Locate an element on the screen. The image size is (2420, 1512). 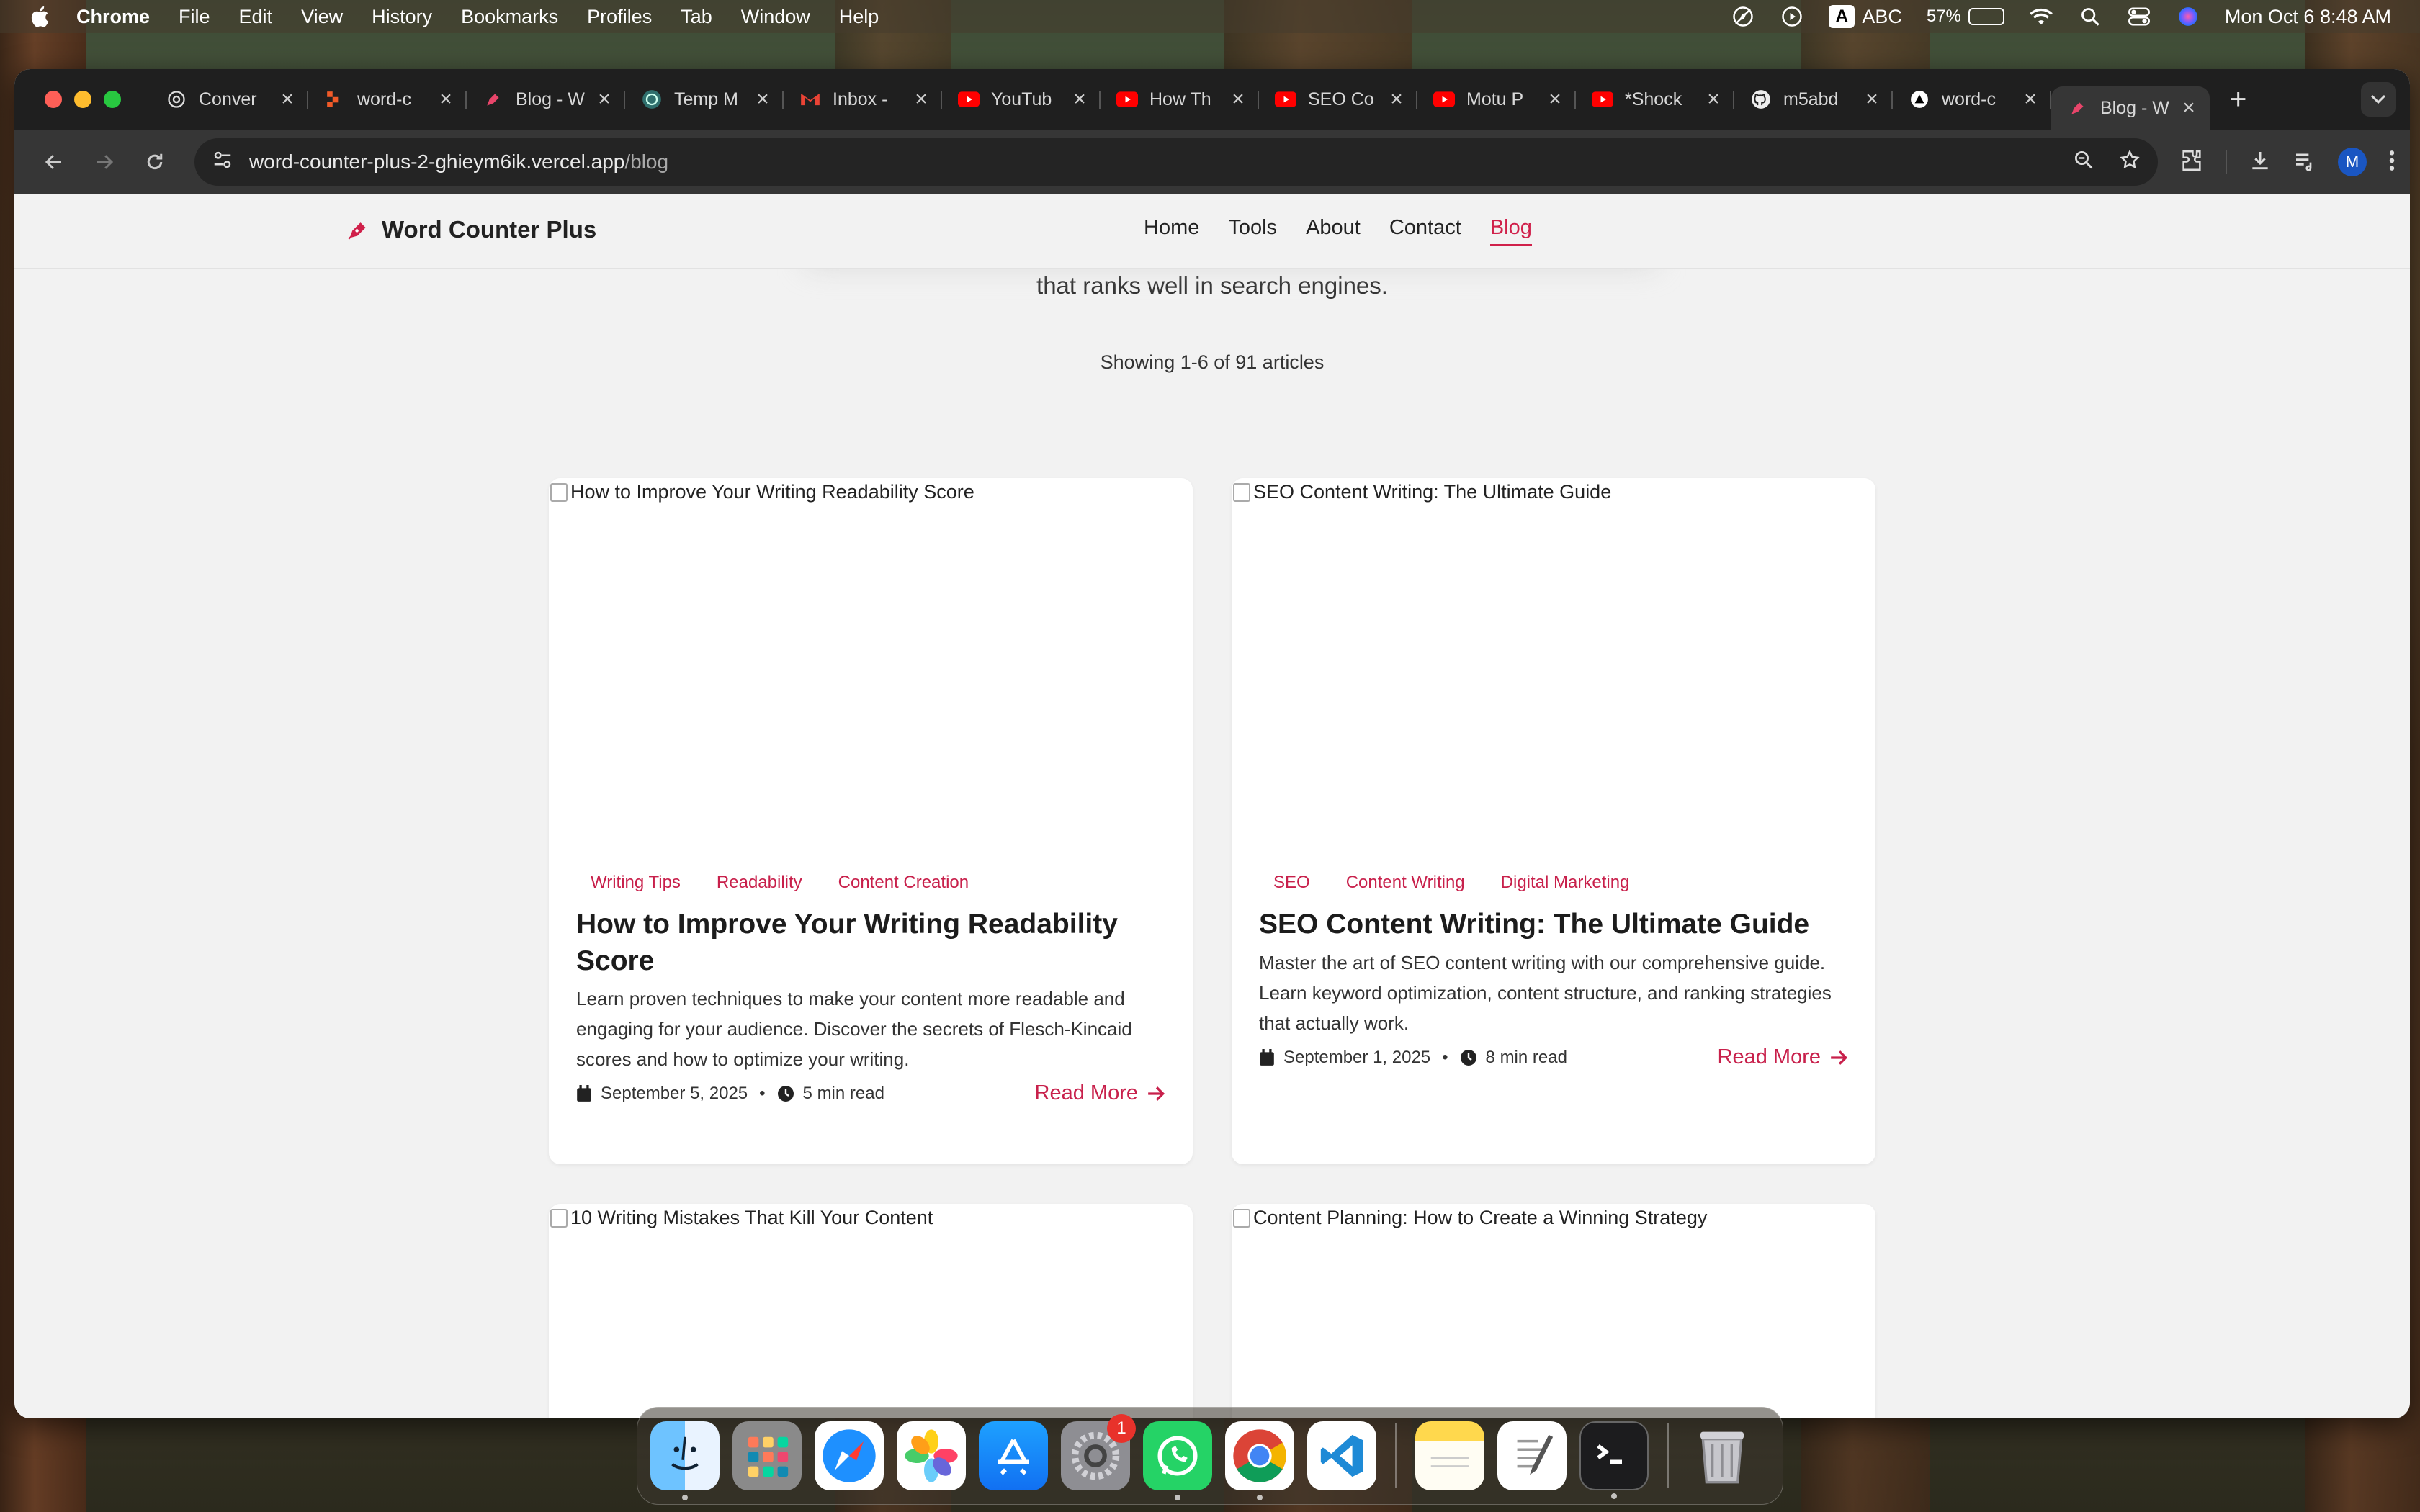
tag: Digital Marketing is located at coordinates (1565, 883).